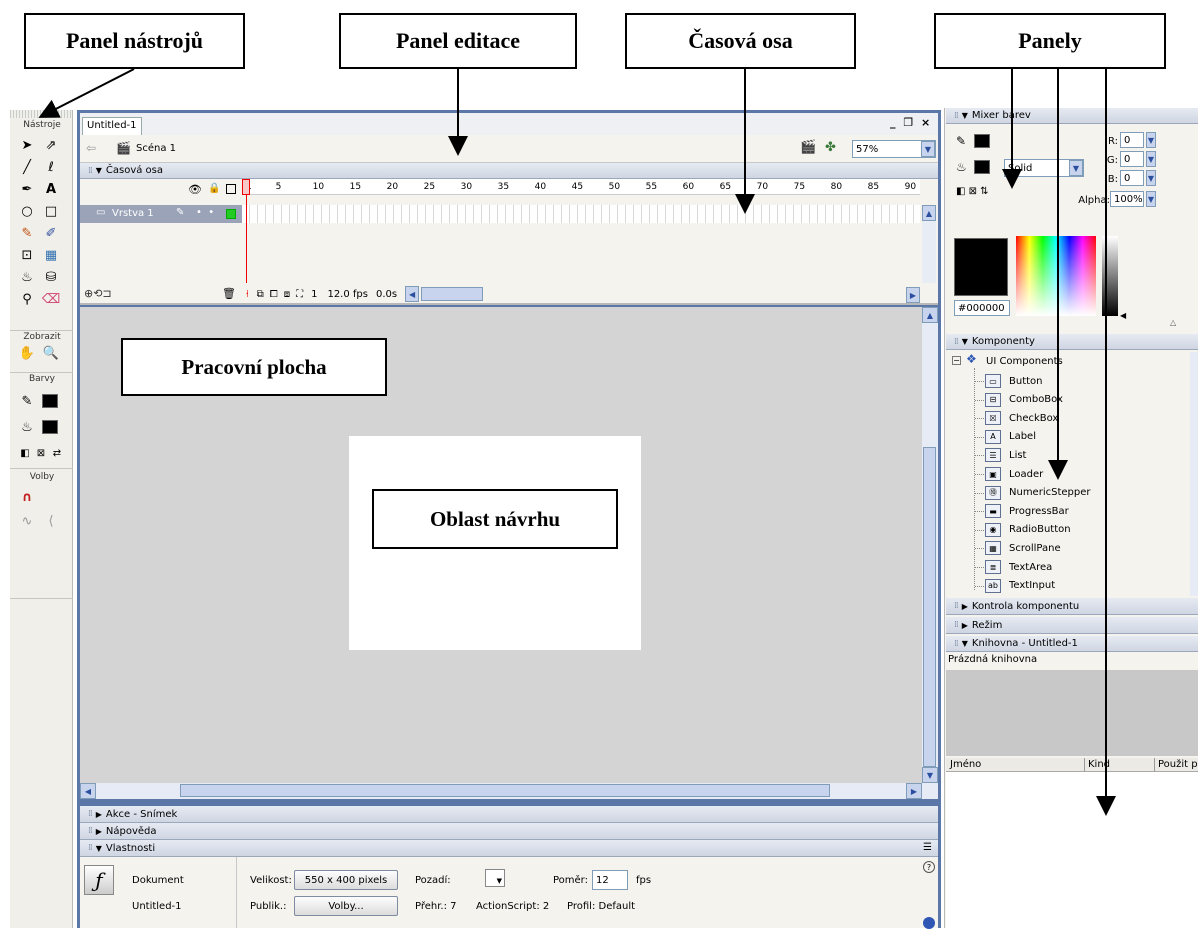 This screenshot has width=1198, height=929. What do you see at coordinates (41, 114) in the screenshot?
I see `toolbox-grip` at bounding box center [41, 114].